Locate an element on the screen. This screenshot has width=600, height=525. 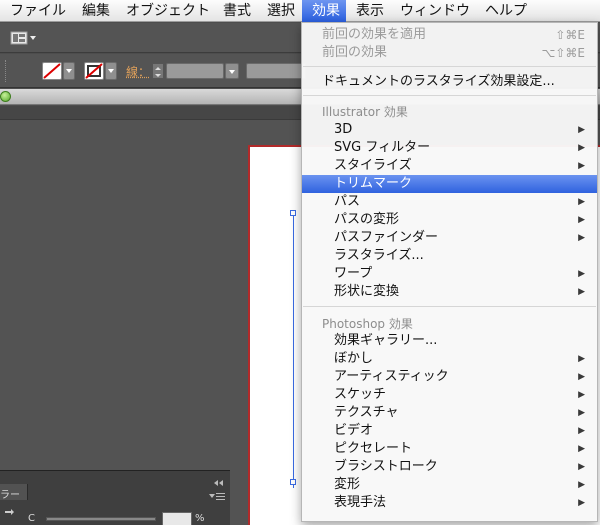
menu-item-label: ブラシストローク is located at coordinates (386, 466).